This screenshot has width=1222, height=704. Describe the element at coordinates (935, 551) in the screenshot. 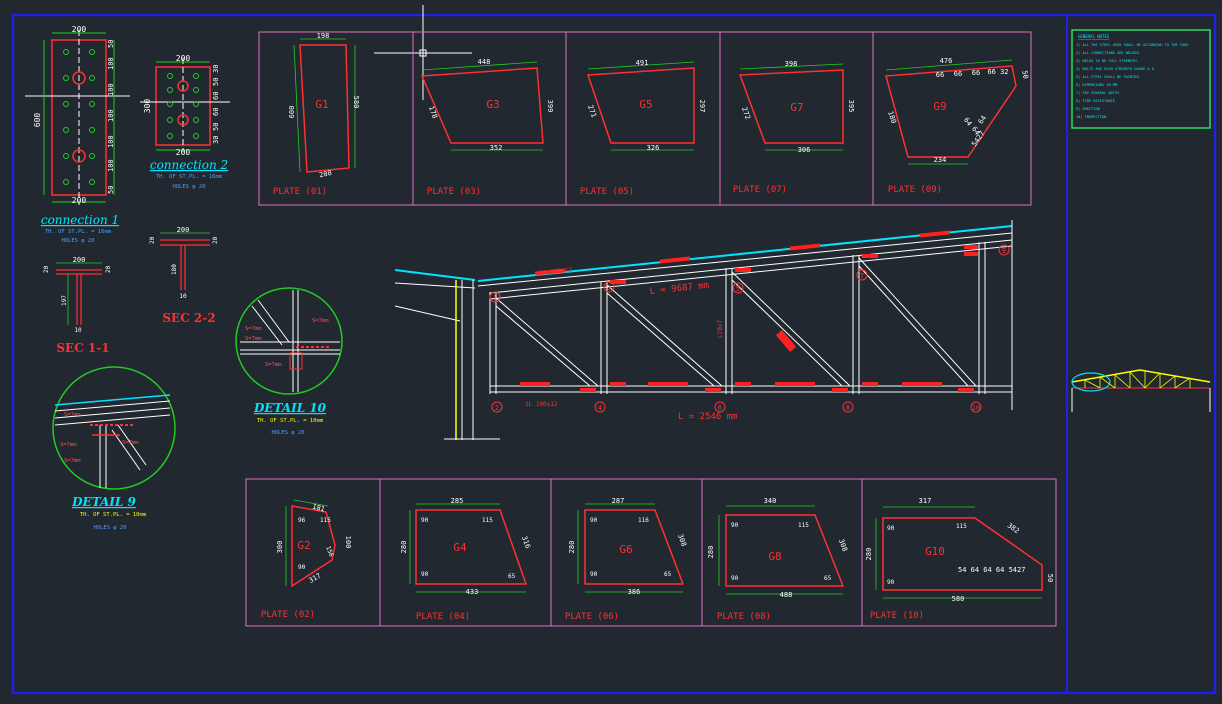

I see `plate-g10-name: G10` at that location.